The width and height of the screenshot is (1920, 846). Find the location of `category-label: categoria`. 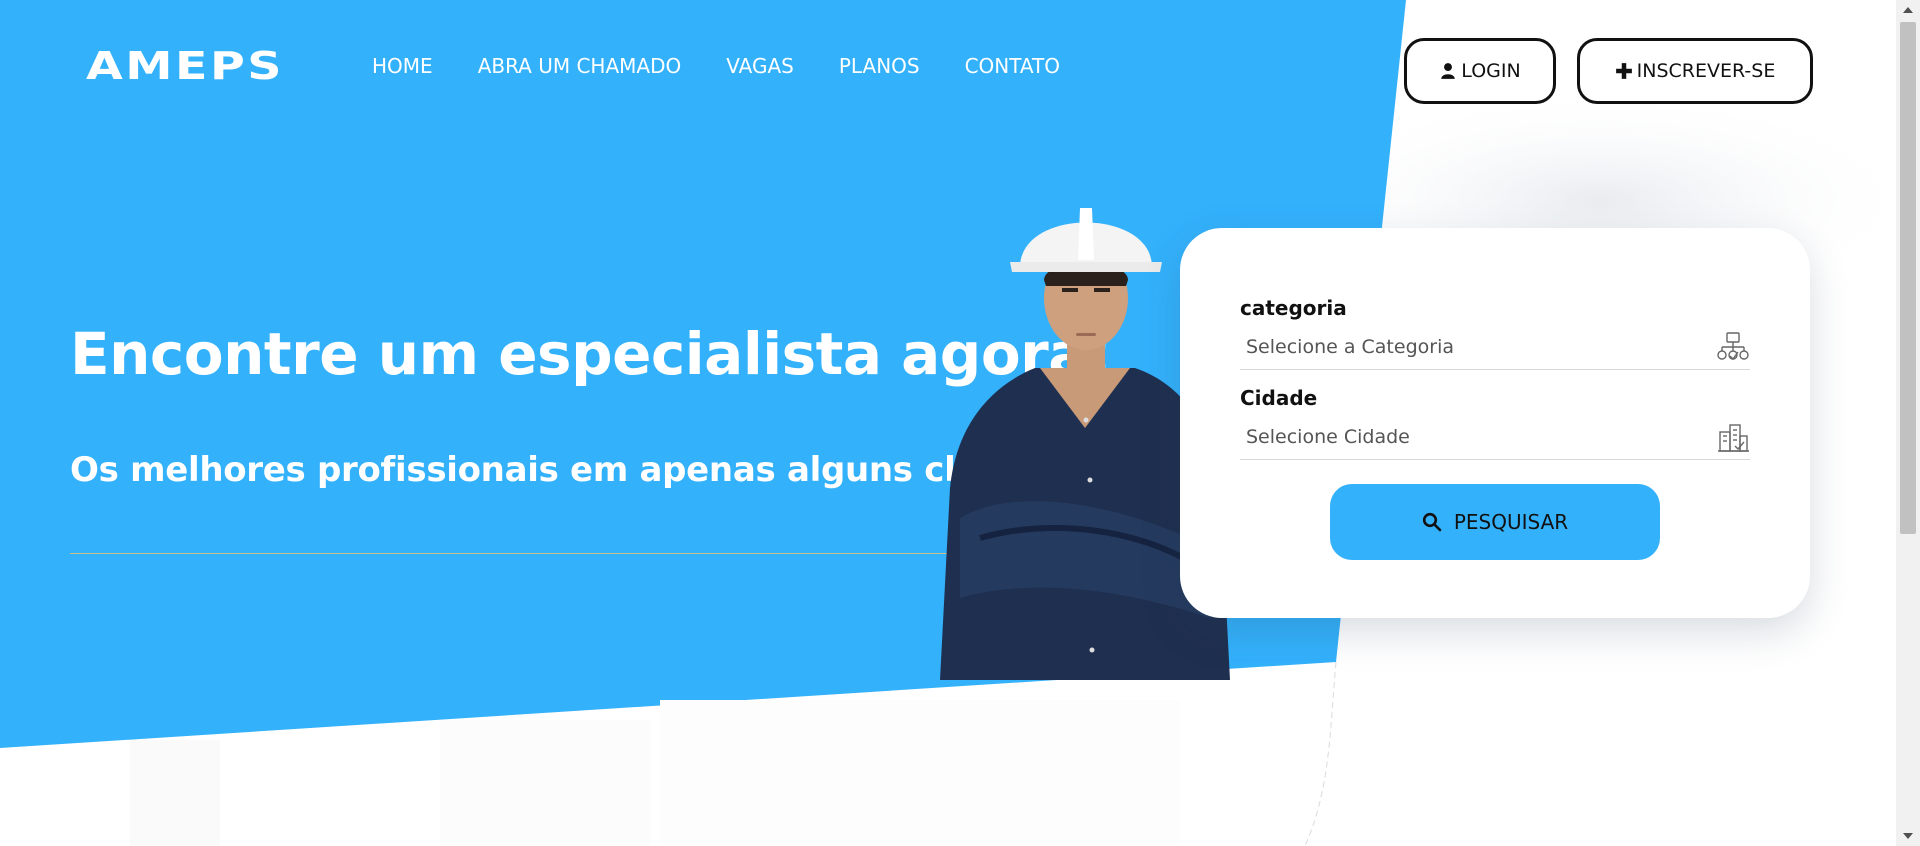

category-label: categoria is located at coordinates (1293, 308).